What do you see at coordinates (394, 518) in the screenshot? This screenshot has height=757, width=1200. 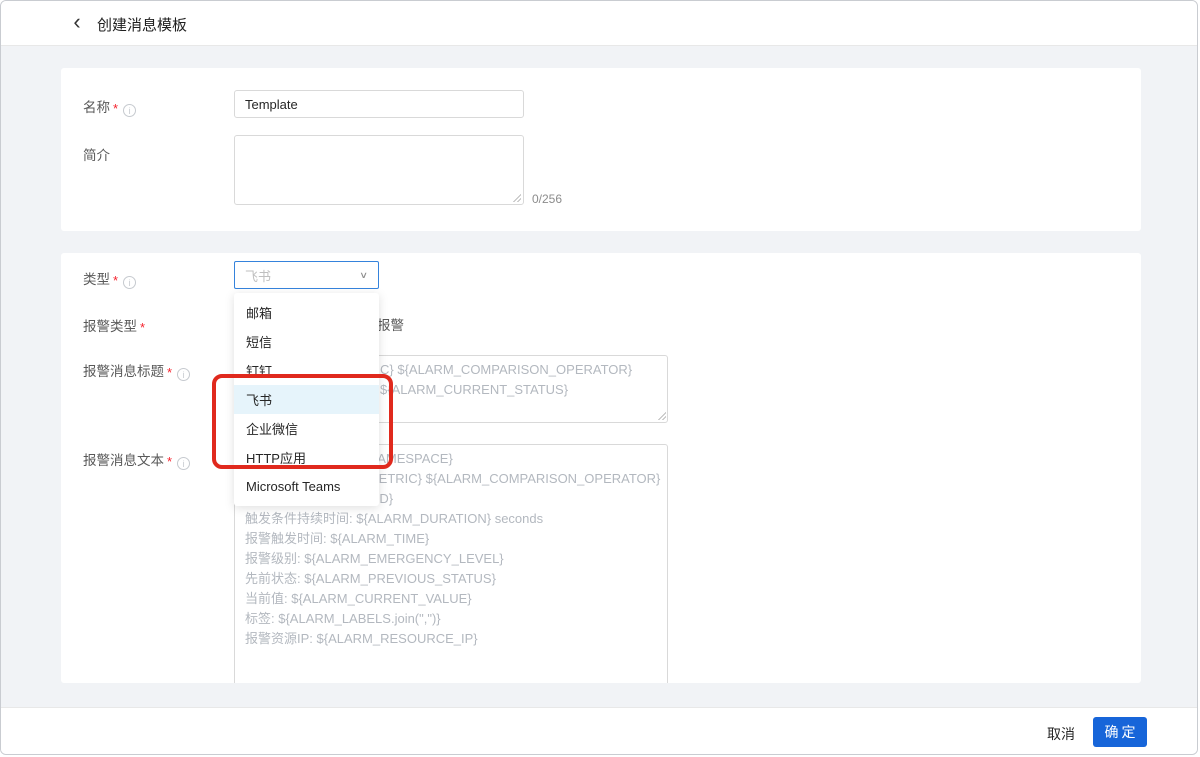 I see `textarea-line: 触发条件持续时间: ${ALARM_DURATION} seconds` at bounding box center [394, 518].